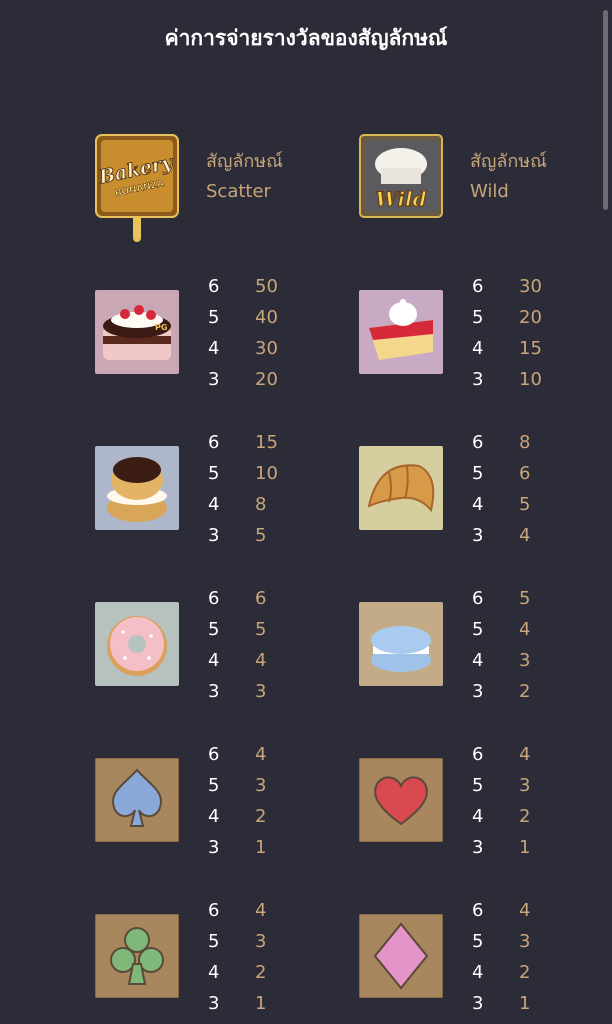 Image resolution: width=612 pixels, height=1024 pixels. I want to click on paytable-heart: 64534231, so click(517, 801).